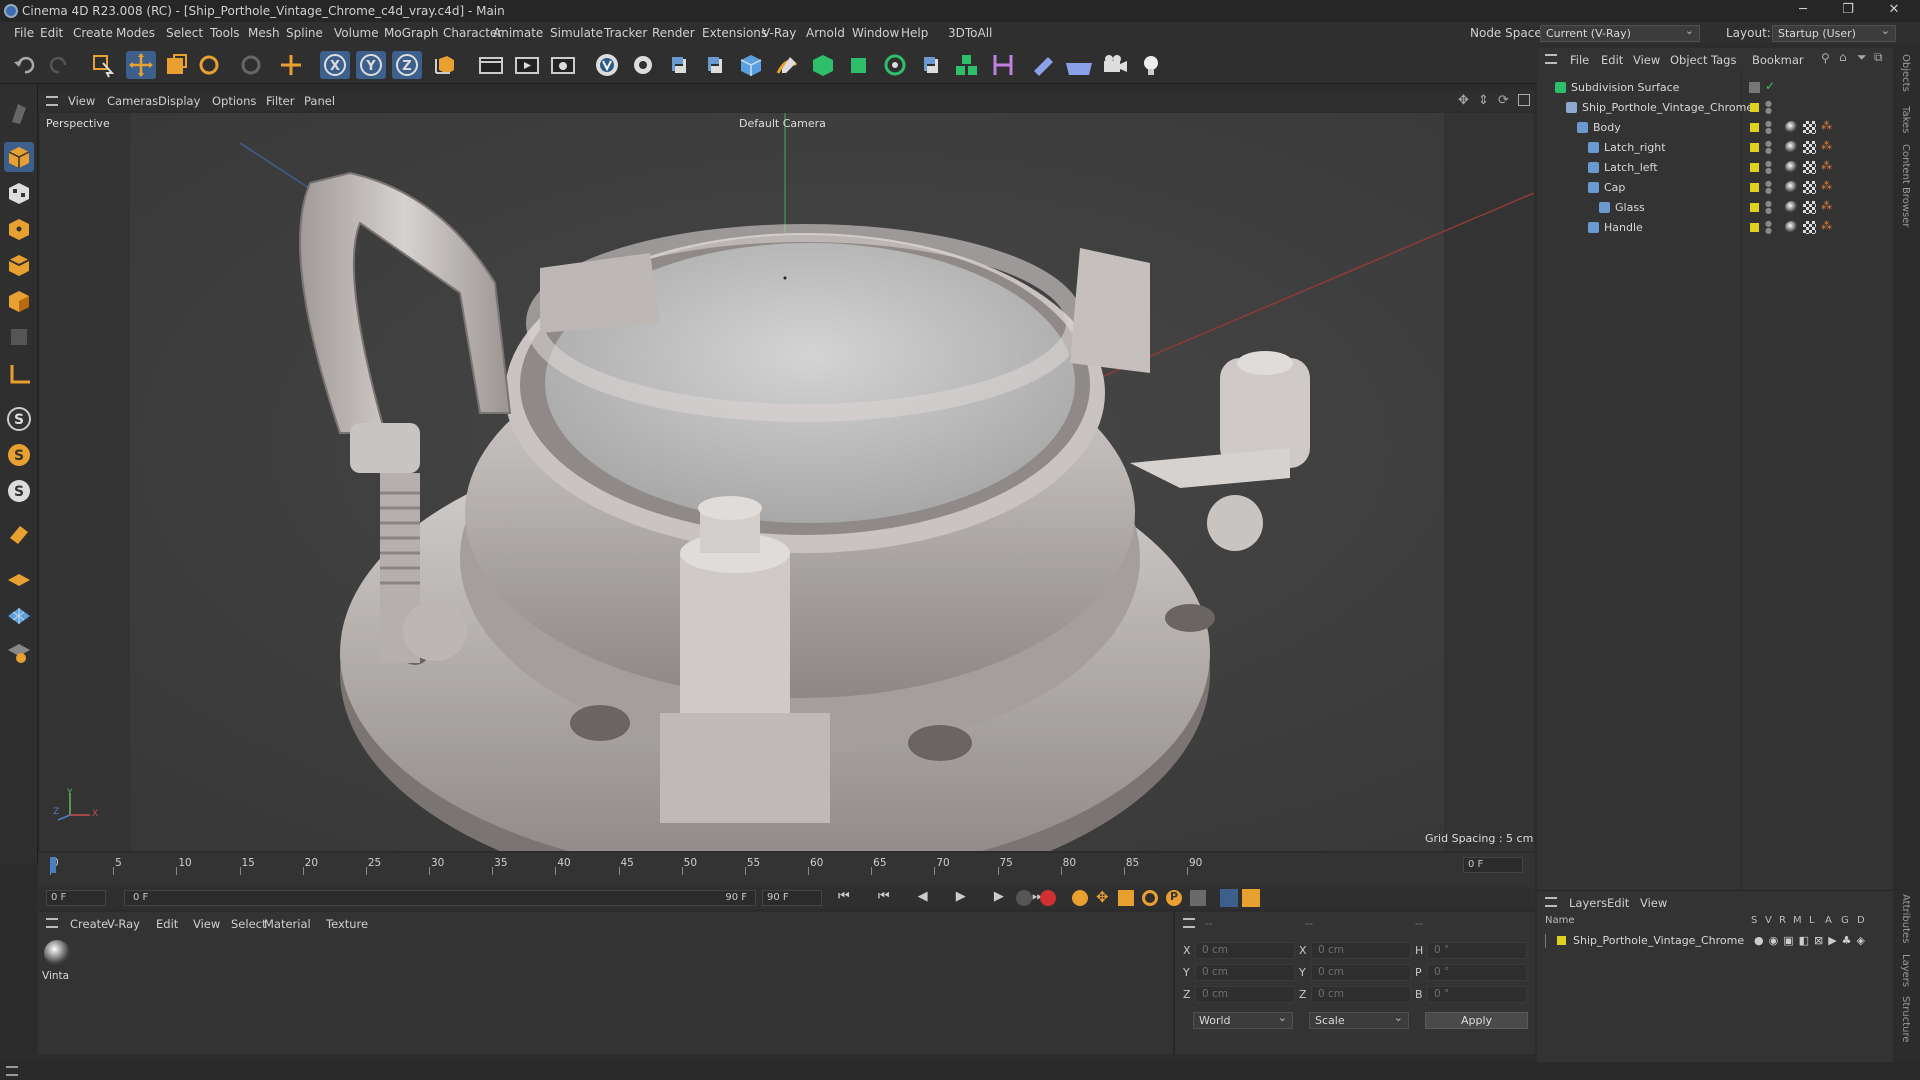  Describe the element at coordinates (1620, 33) in the screenshot. I see `node-space-dropdown: Current (V-Ray)` at that location.